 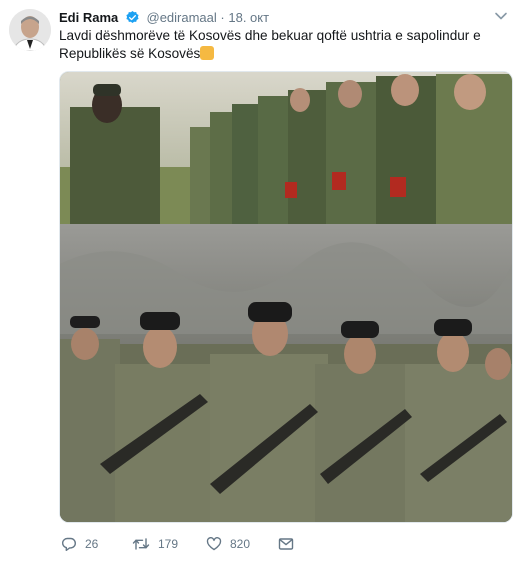 I want to click on reply-count: 26, so click(x=92, y=544).